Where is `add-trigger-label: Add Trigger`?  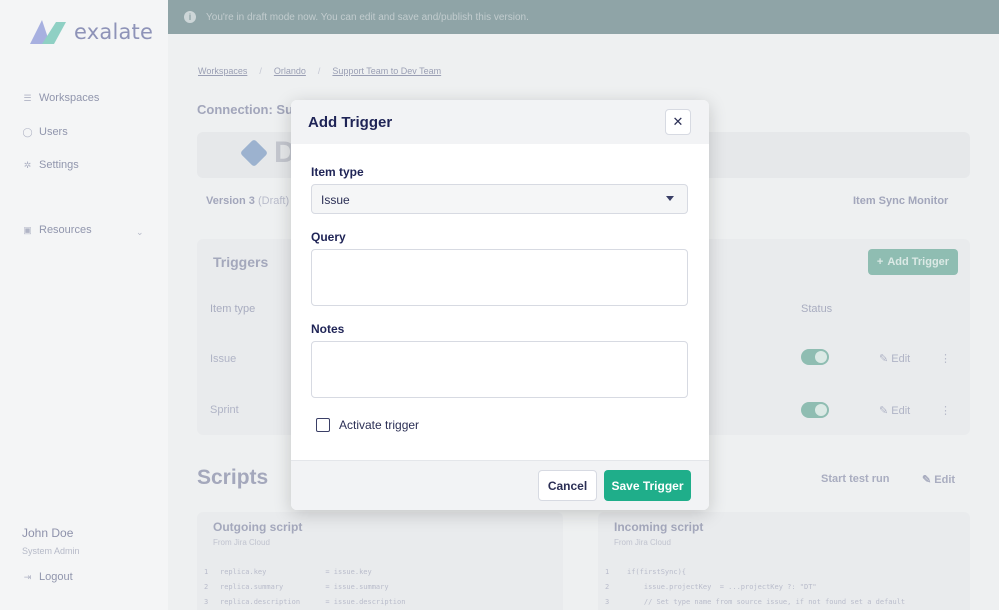
add-trigger-label: Add Trigger is located at coordinates (918, 262).